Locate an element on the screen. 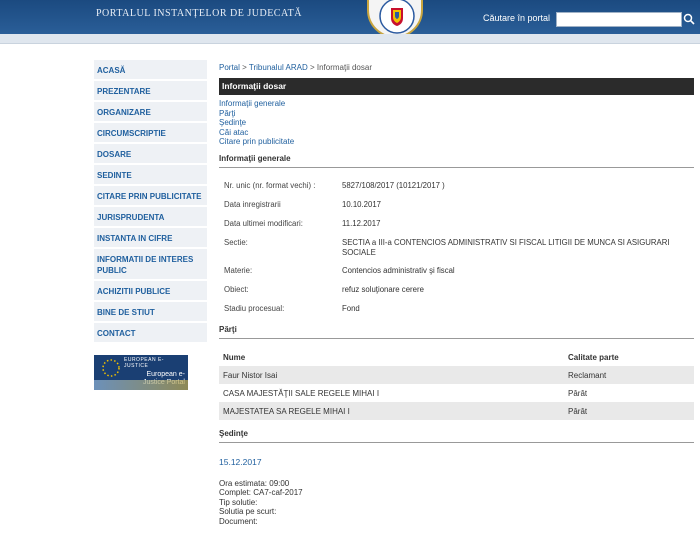  info-row: Stadiu procesual: Fond is located at coordinates (456, 309).